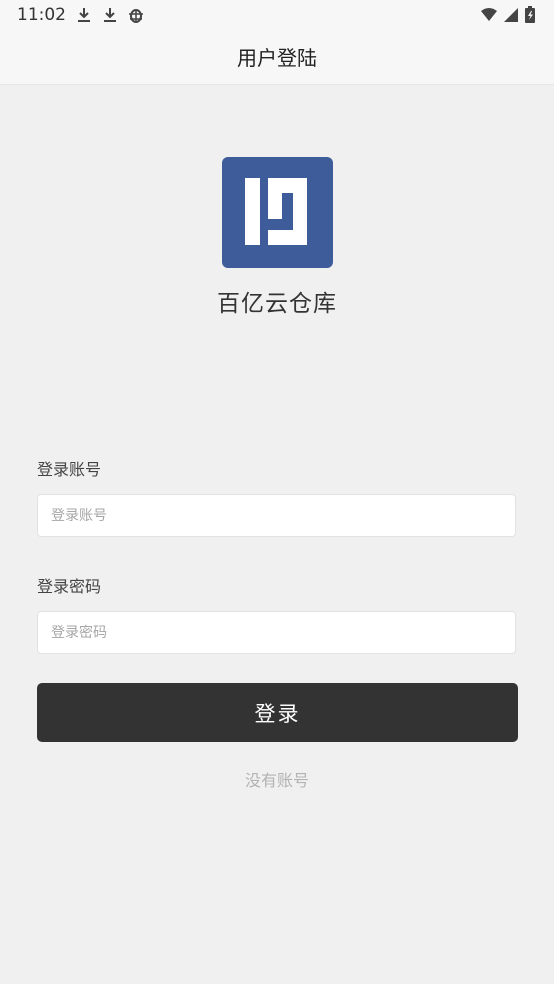  Describe the element at coordinates (69, 586) in the screenshot. I see `password-label: 登录密码` at that location.